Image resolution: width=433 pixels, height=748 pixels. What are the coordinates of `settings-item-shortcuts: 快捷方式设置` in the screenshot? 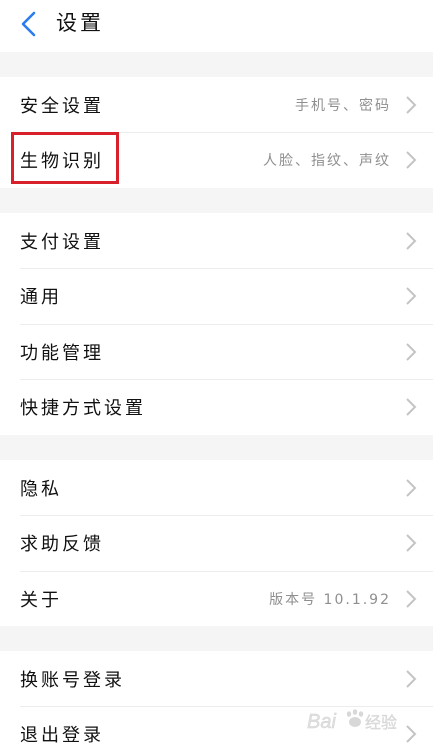 It's located at (216, 407).